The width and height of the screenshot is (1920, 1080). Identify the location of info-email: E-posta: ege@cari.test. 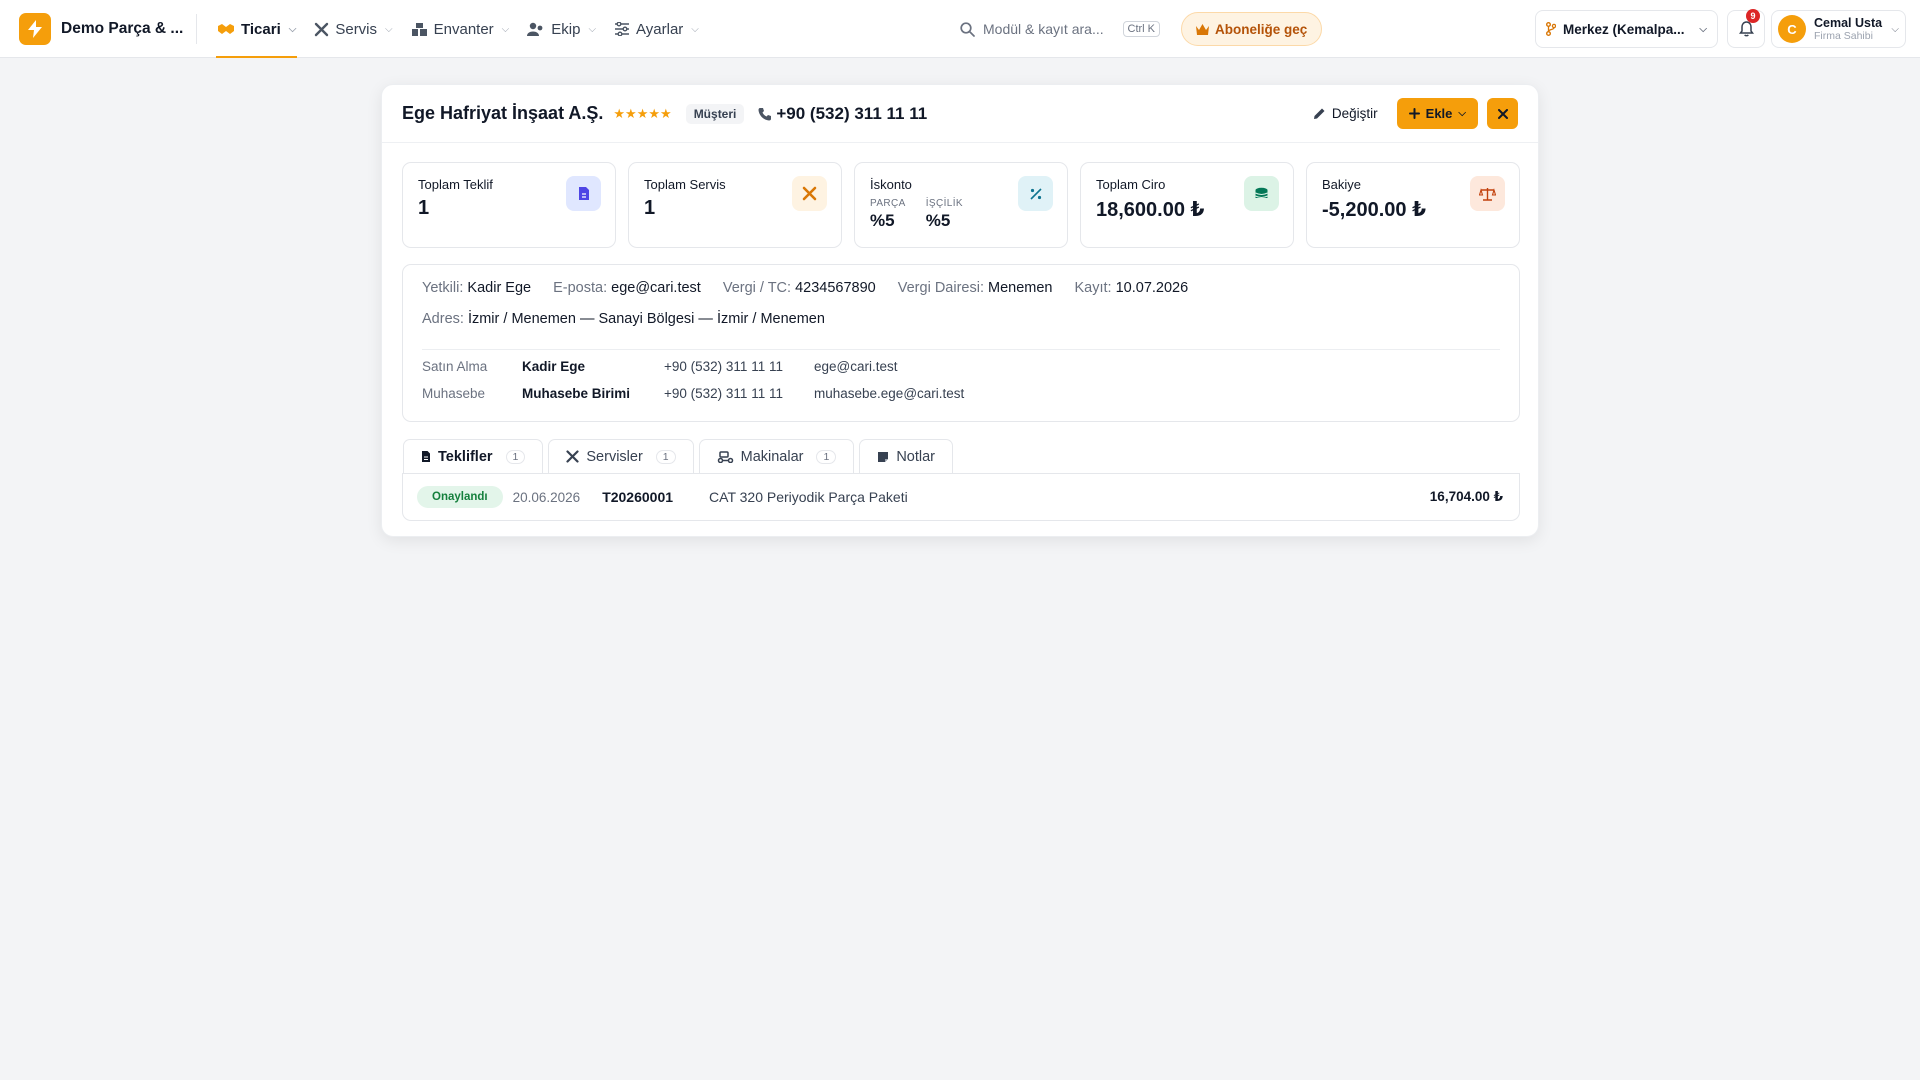
(627, 288).